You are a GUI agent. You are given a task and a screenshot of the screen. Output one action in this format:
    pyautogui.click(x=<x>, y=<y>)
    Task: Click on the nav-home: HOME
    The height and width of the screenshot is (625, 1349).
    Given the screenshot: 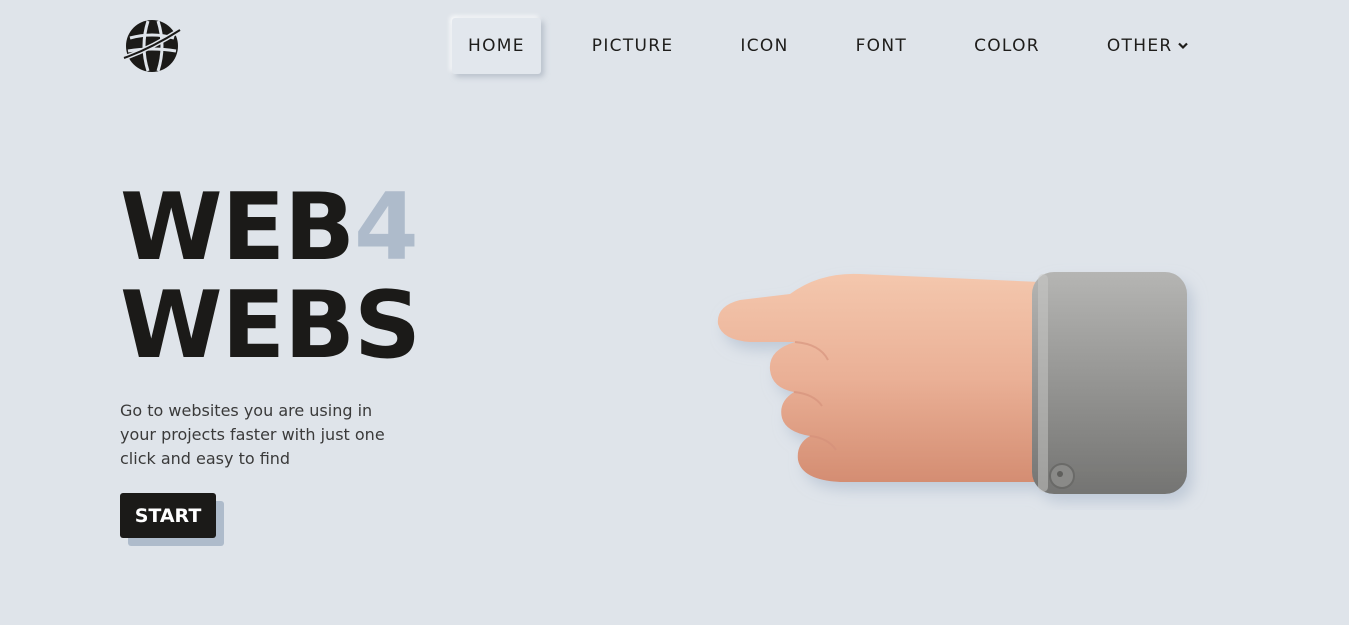 What is the action you would take?
    pyautogui.click(x=496, y=46)
    